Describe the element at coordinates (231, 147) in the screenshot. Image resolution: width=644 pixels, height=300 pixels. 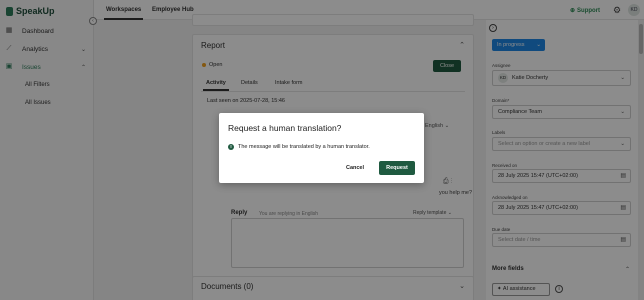
I see `info-icon: !` at that location.